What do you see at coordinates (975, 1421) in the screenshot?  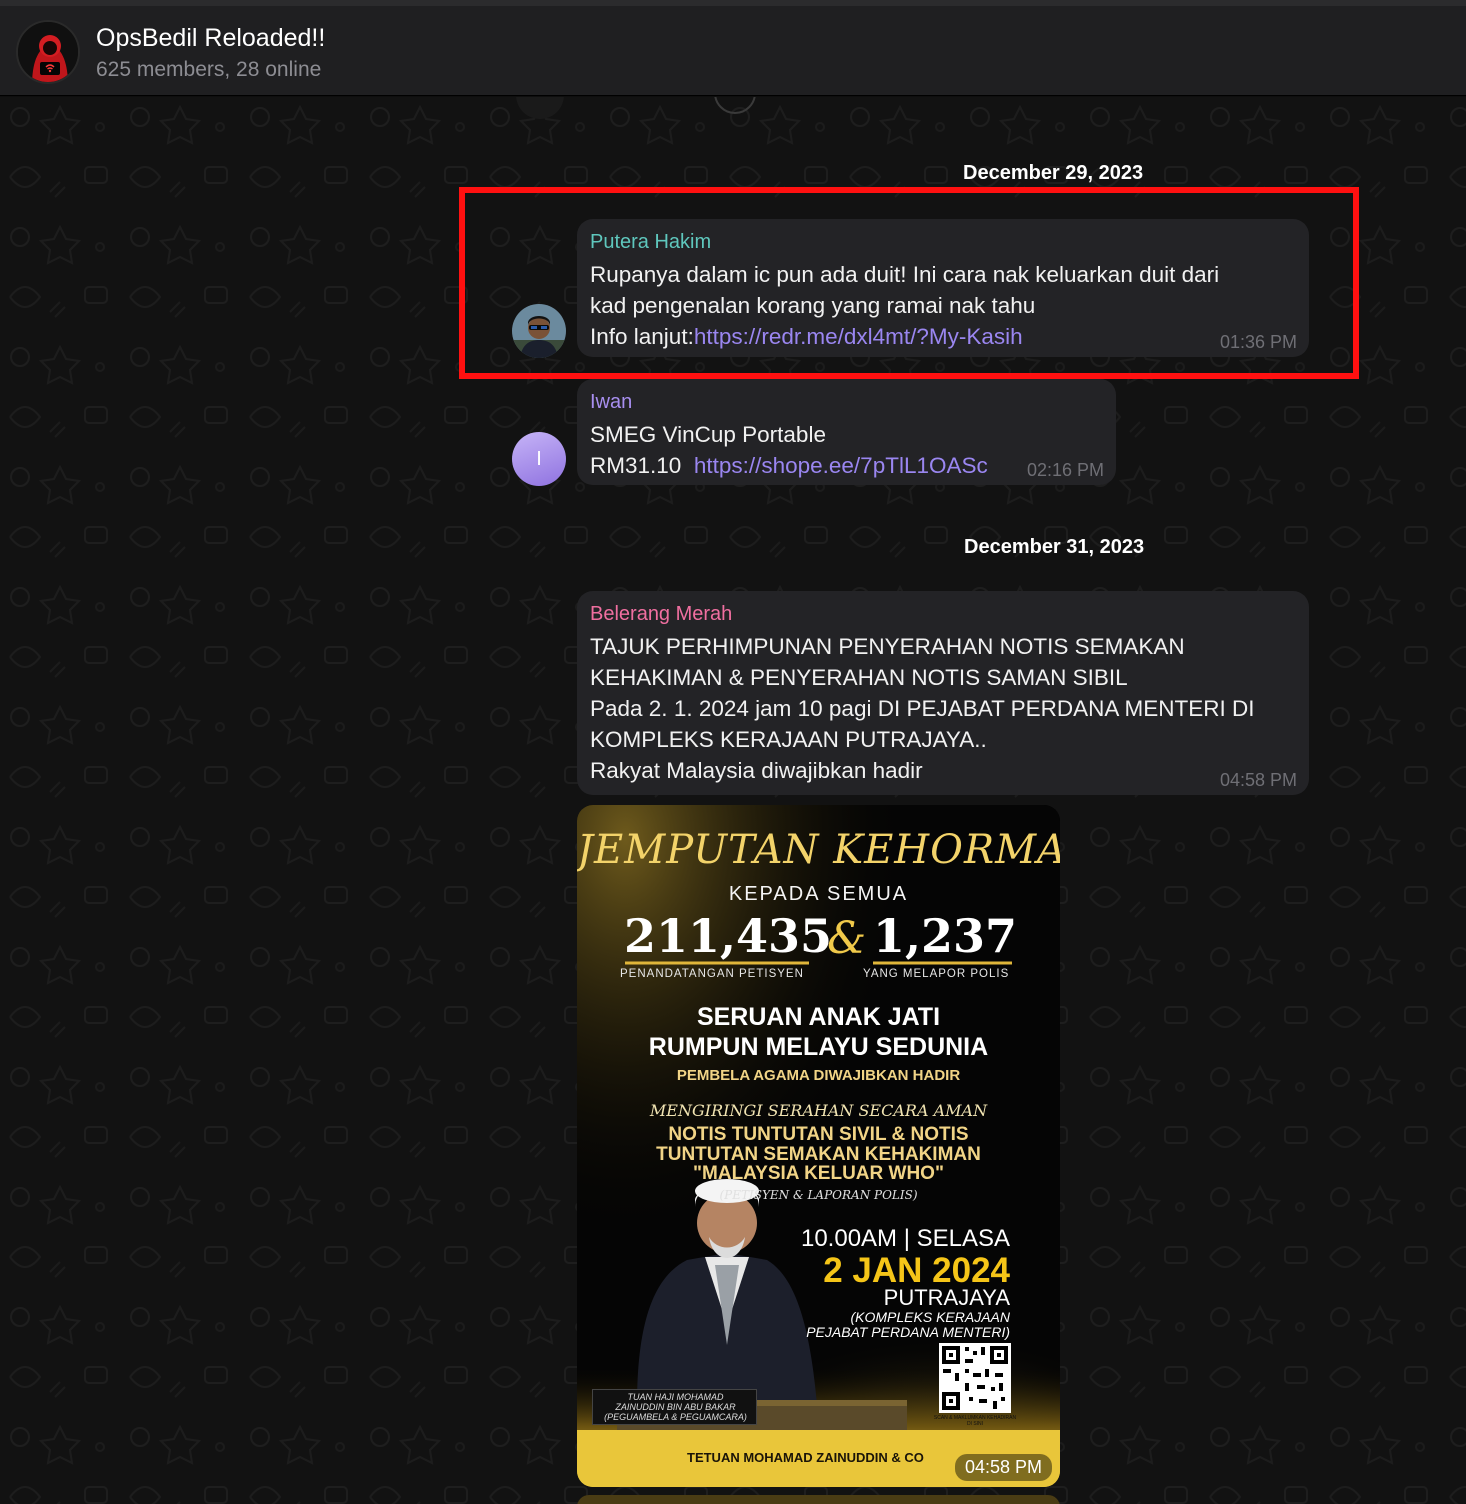 I see `qr-caption: SCAN & MAKLUMKAN KEHADIRAN DI SINI` at bounding box center [975, 1421].